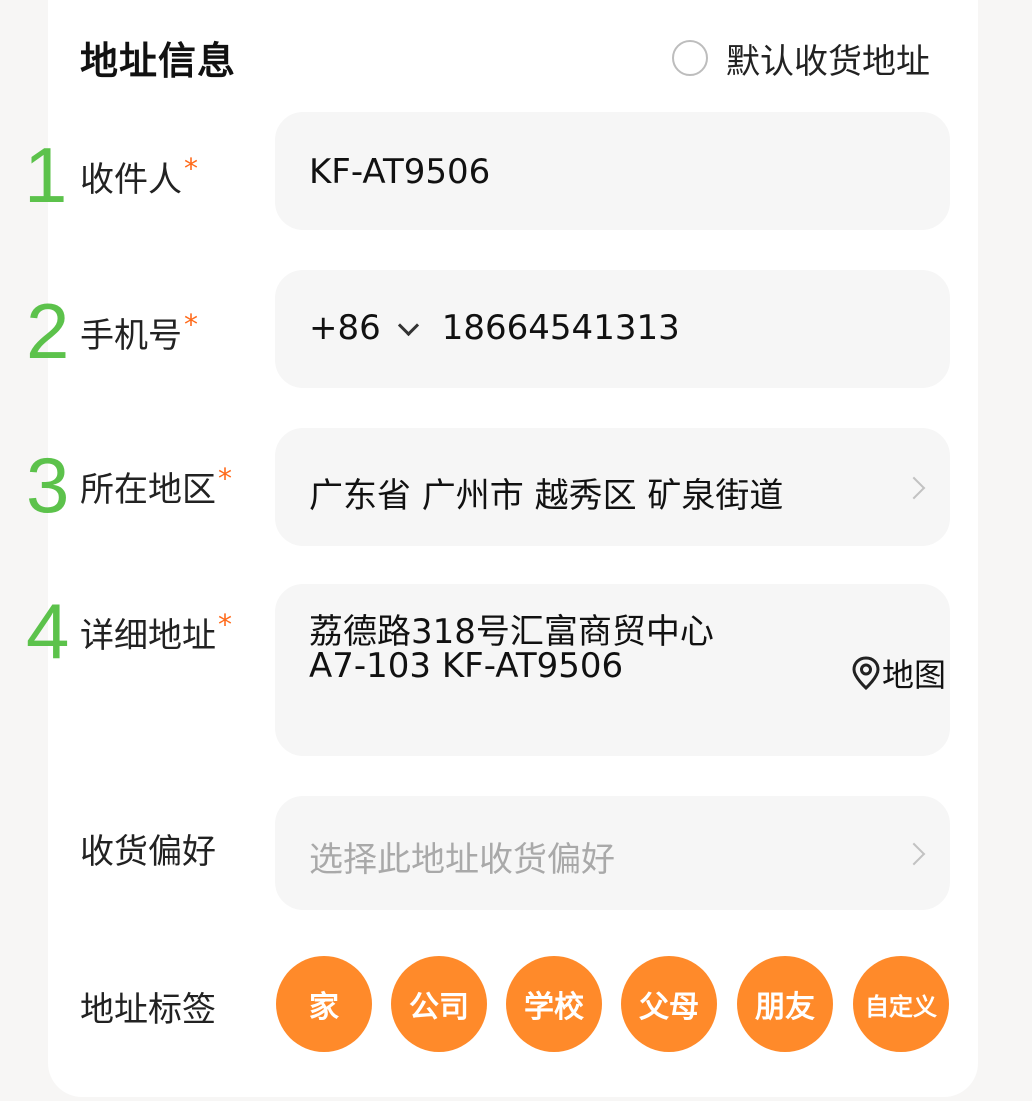  I want to click on step-number-3: 3, so click(48, 485).